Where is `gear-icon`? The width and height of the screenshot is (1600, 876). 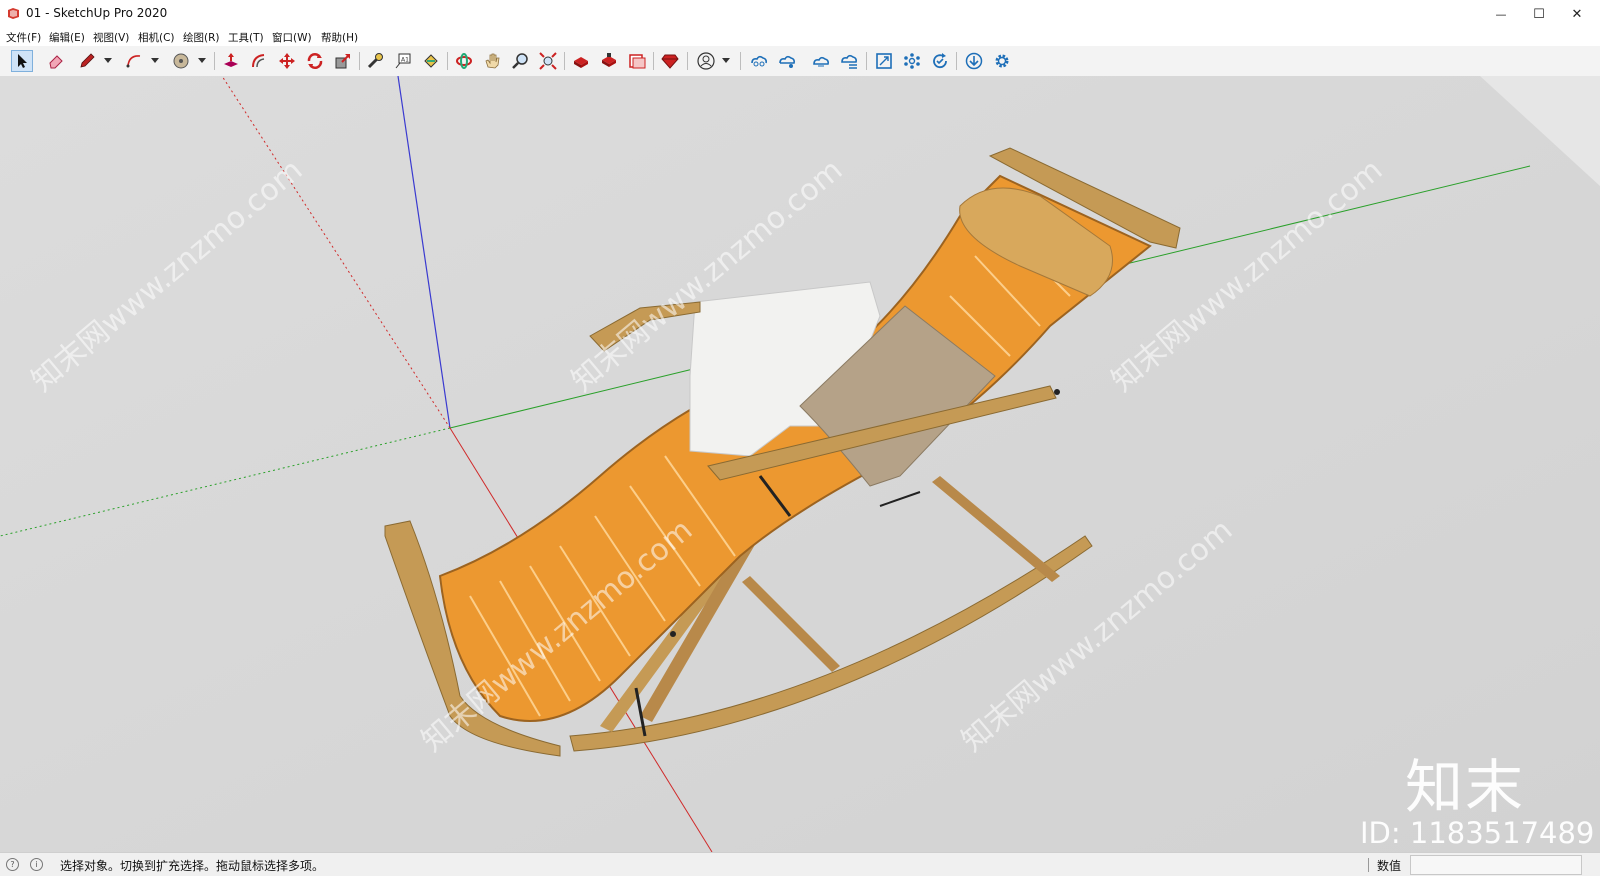
gear-icon is located at coordinates (1002, 61).